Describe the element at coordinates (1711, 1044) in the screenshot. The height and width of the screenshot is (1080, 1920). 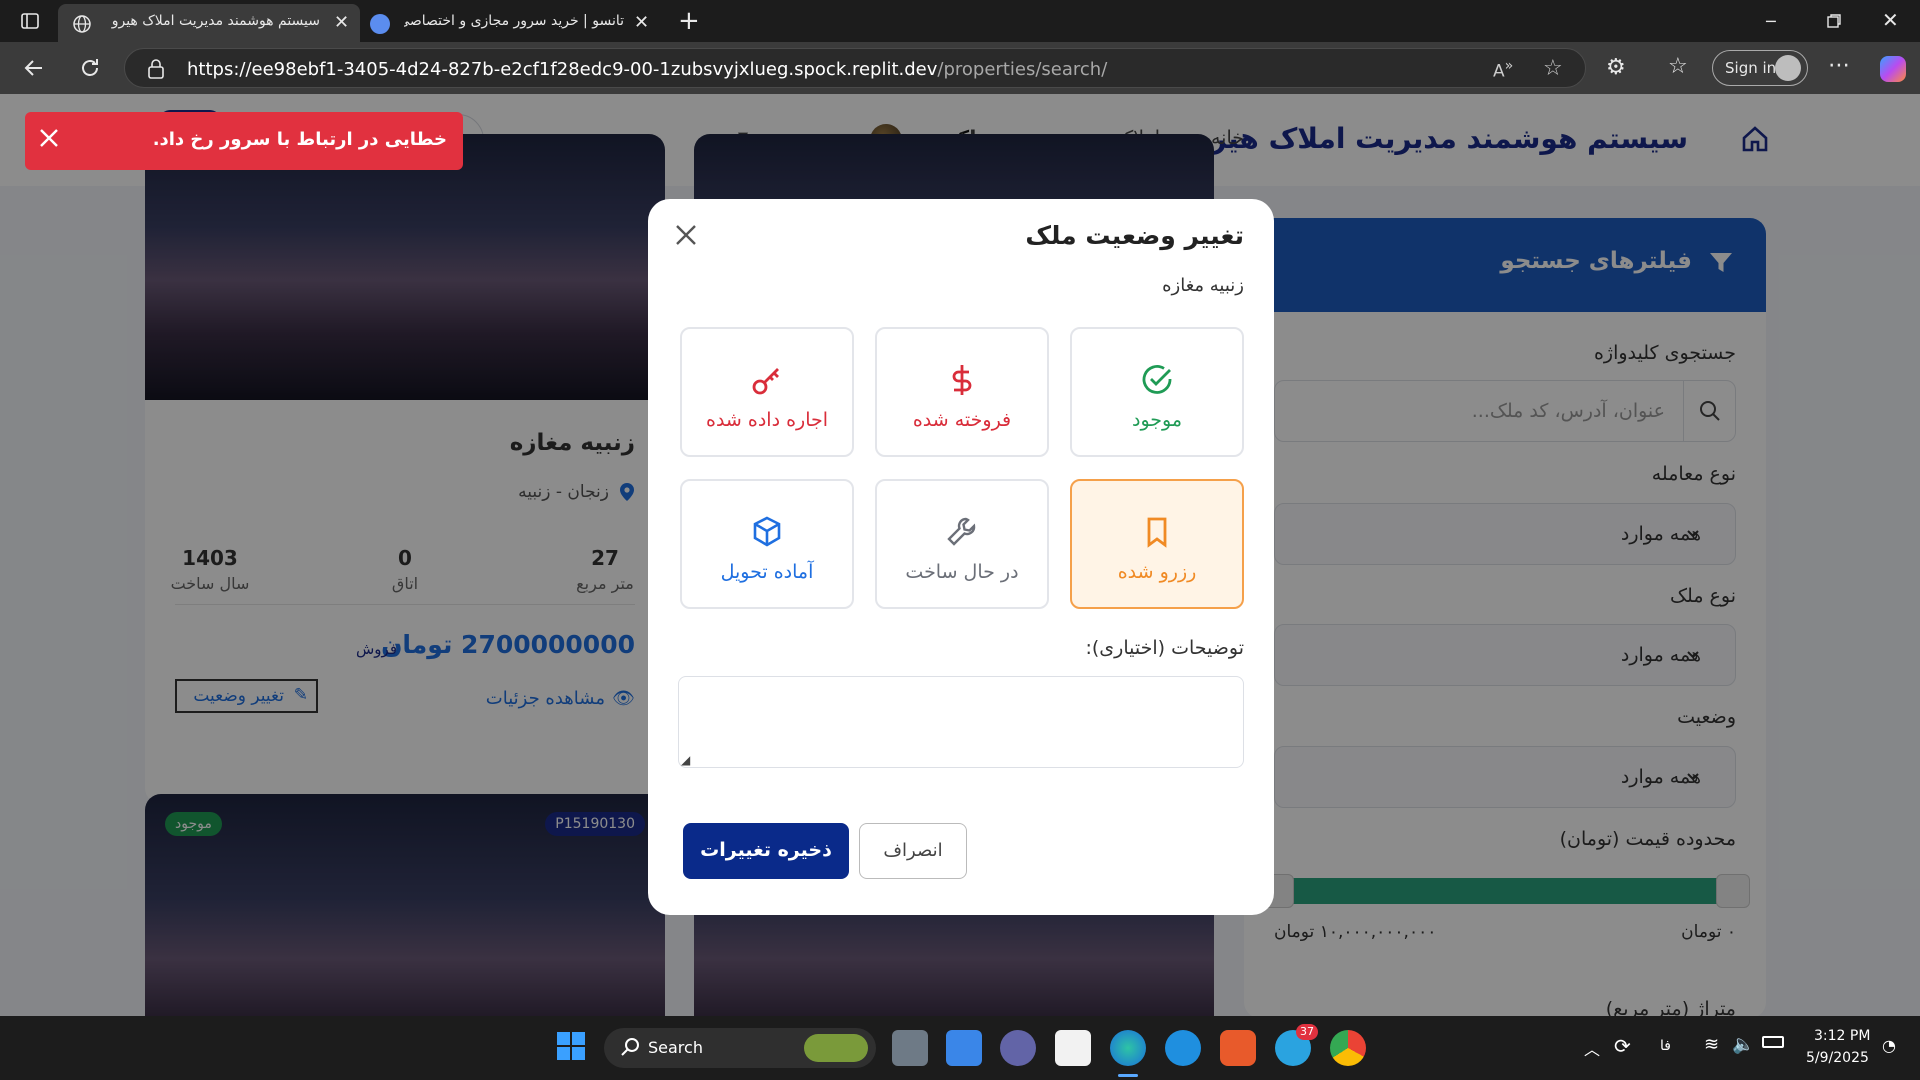
I see `wifi-icon: ≋` at that location.